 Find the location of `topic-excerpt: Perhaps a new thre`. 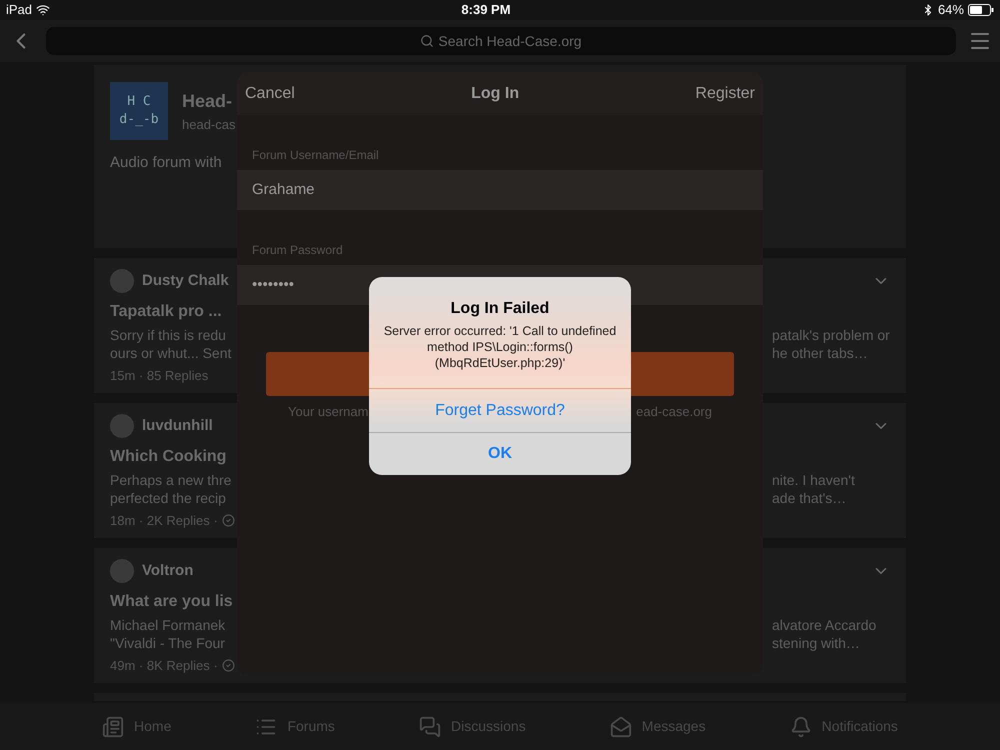

topic-excerpt: Perhaps a new thre is located at coordinates (171, 480).